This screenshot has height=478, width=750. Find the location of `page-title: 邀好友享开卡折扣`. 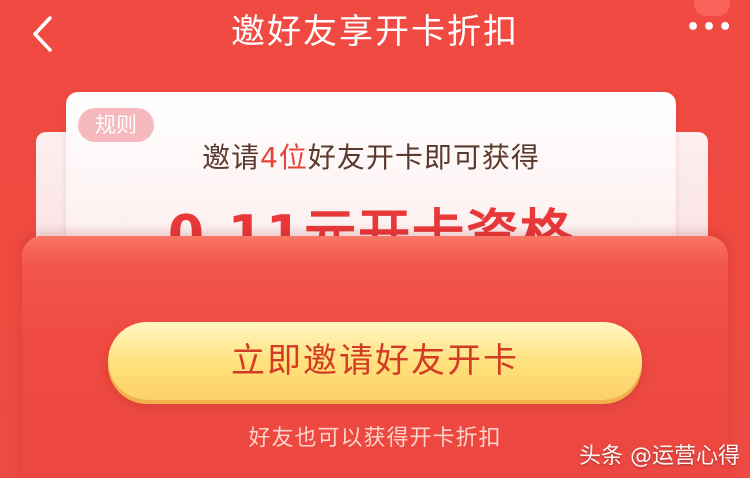

page-title: 邀好友享开卡折扣 is located at coordinates (375, 32).